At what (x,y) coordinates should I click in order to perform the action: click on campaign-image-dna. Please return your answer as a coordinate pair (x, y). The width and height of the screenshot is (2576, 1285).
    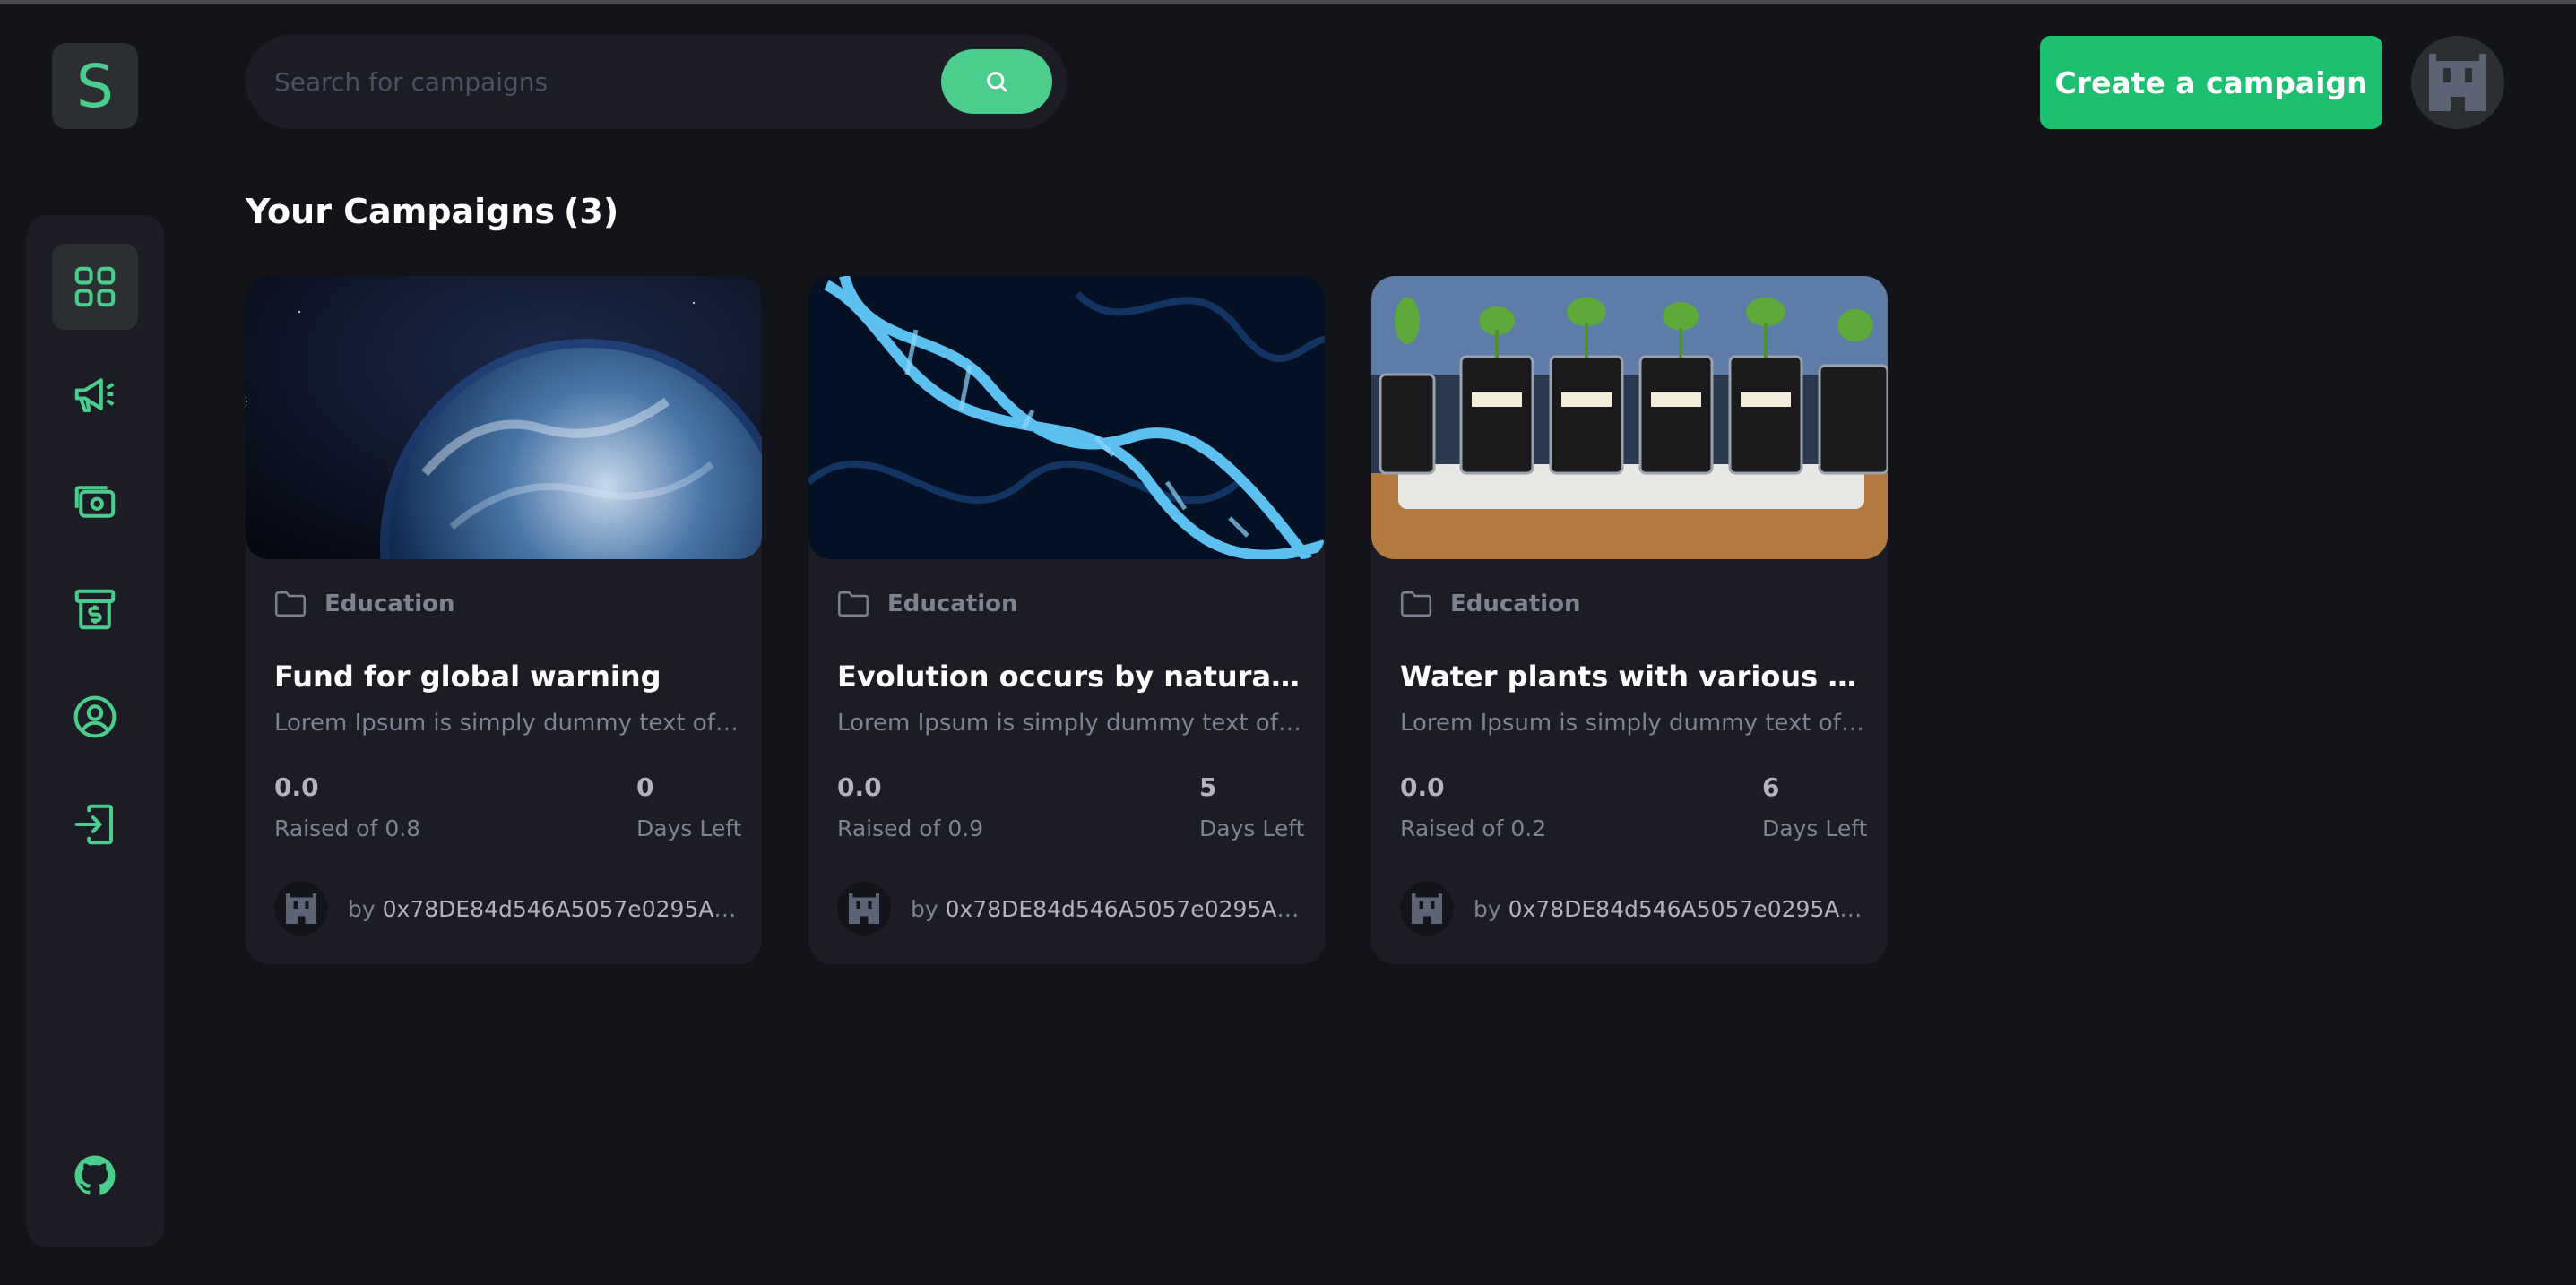
    Looking at the image, I should click on (1066, 418).